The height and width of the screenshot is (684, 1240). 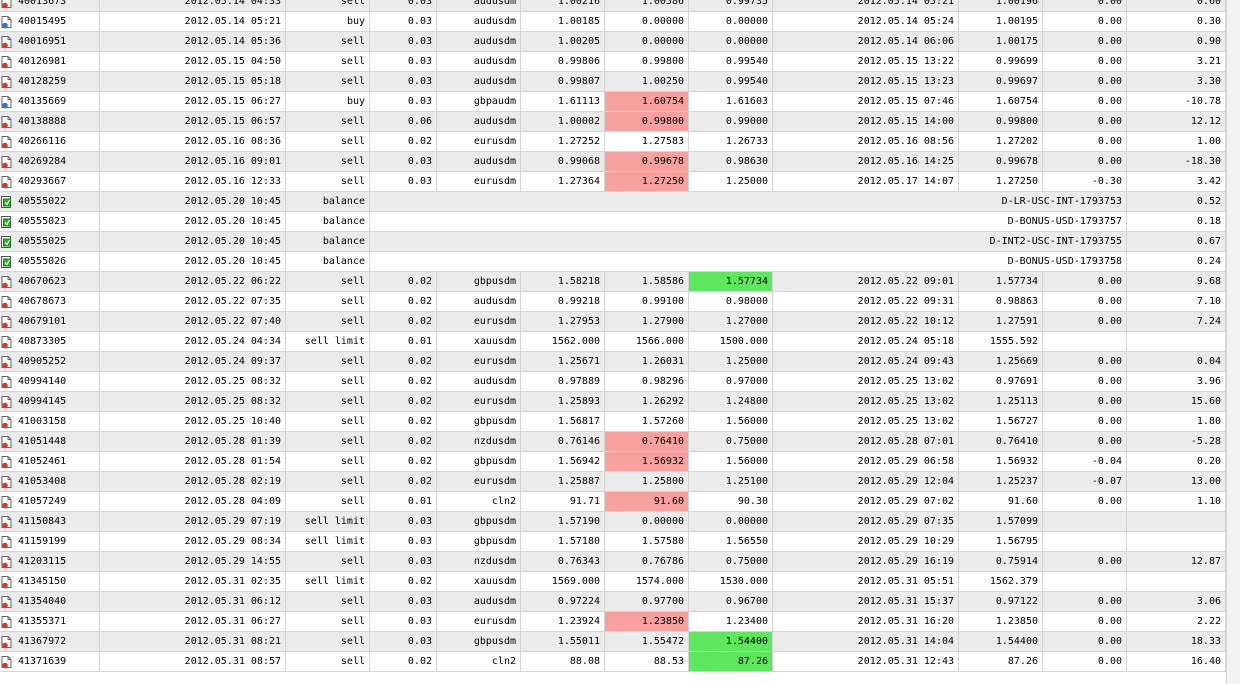 What do you see at coordinates (1001, 122) in the screenshot?
I see `close-price-cell: 0.99800` at bounding box center [1001, 122].